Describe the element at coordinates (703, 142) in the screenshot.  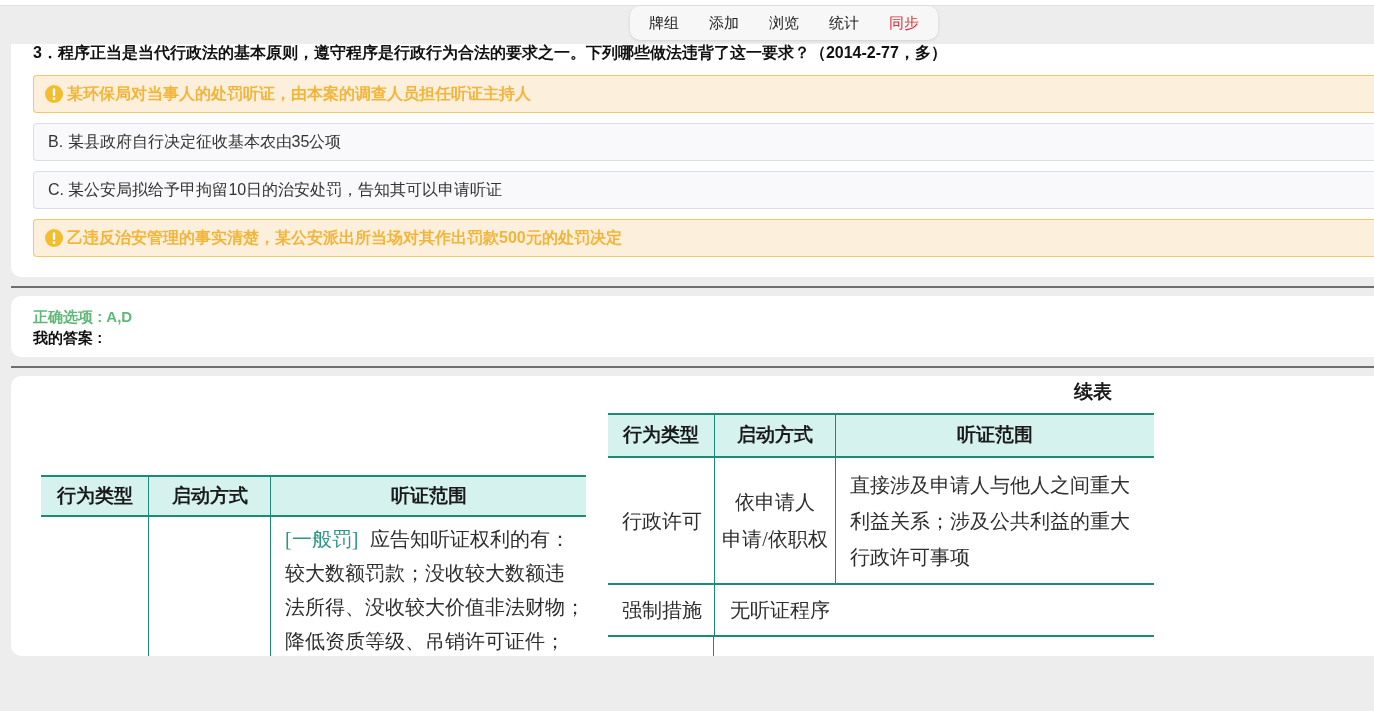
I see `answer-option: B. 某县政府自行决定征收基本农由35公项` at that location.